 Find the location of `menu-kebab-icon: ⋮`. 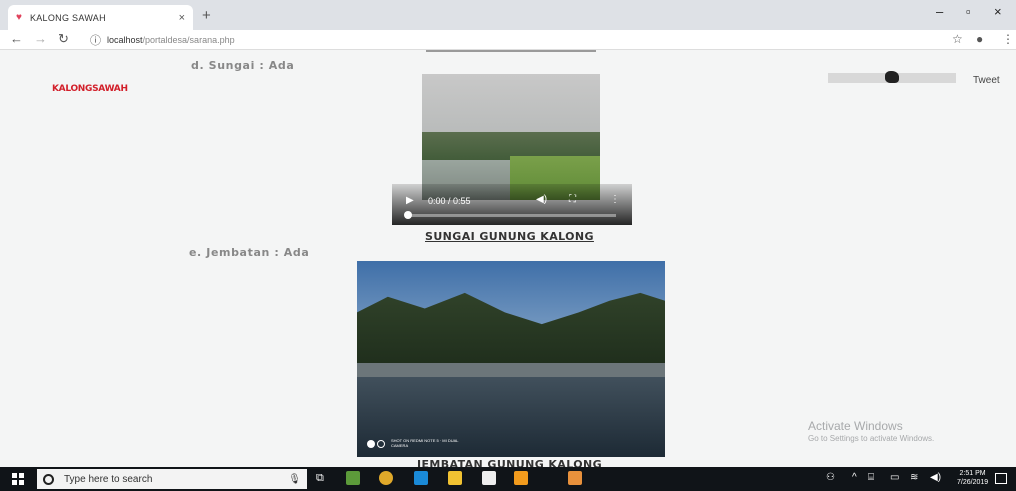

menu-kebab-icon: ⋮ is located at coordinates (1008, 39).